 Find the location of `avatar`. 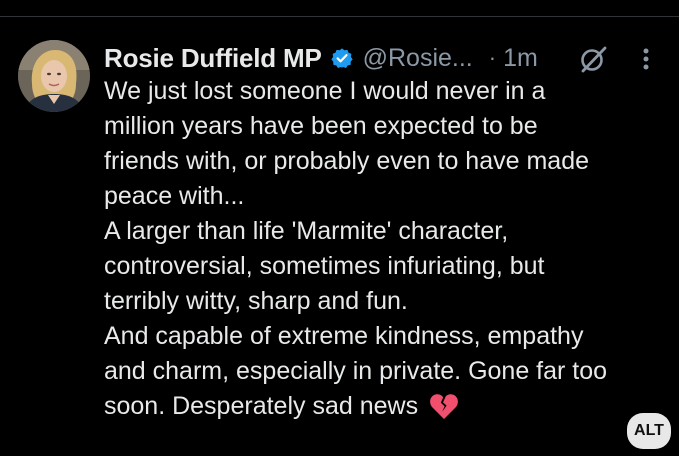

avatar is located at coordinates (54, 76).